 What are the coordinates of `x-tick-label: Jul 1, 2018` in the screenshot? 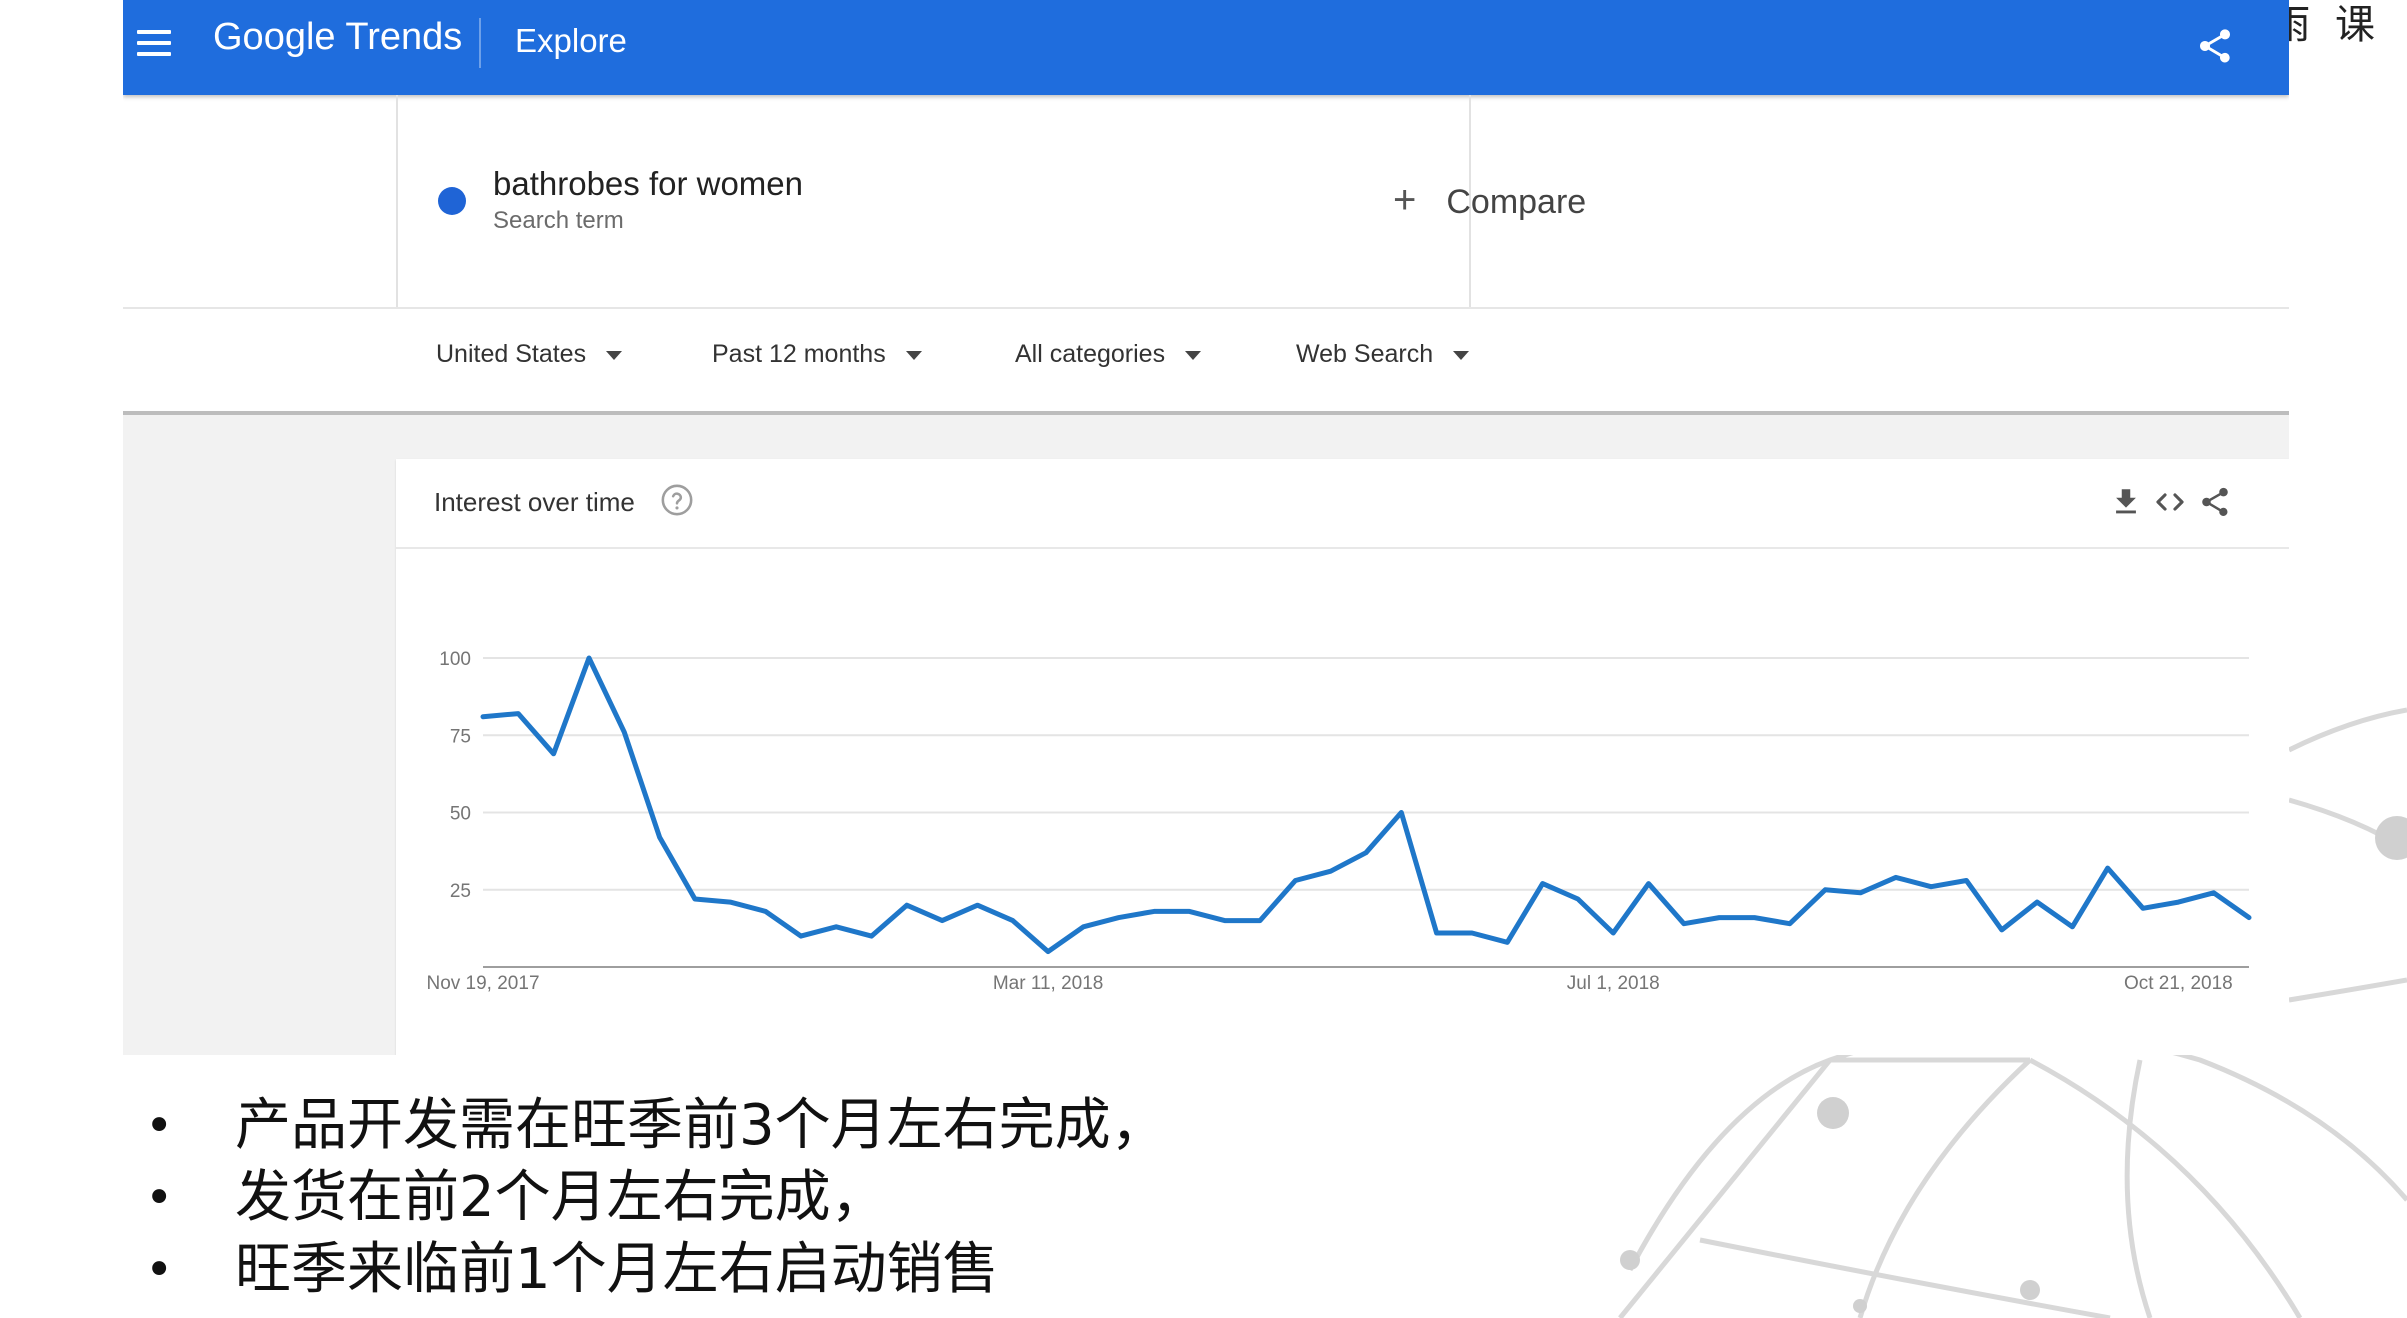 It's located at (1613, 983).